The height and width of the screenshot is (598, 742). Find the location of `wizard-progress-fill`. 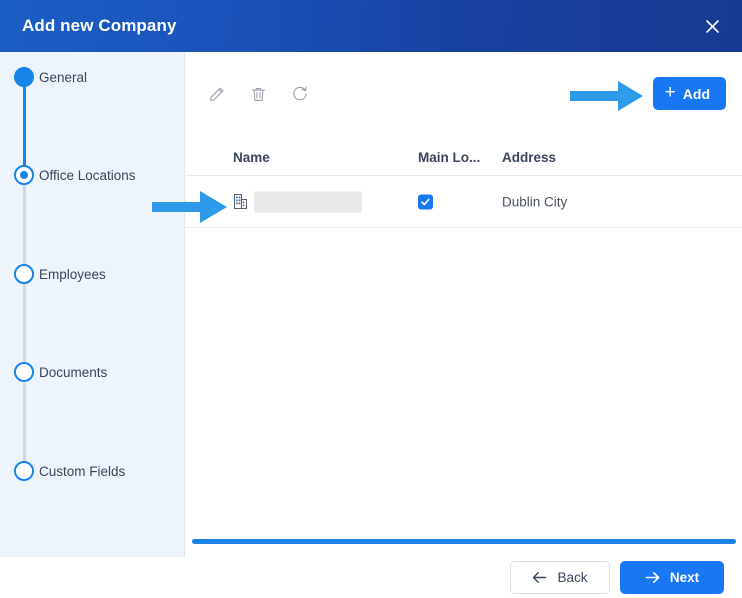

wizard-progress-fill is located at coordinates (464, 541).